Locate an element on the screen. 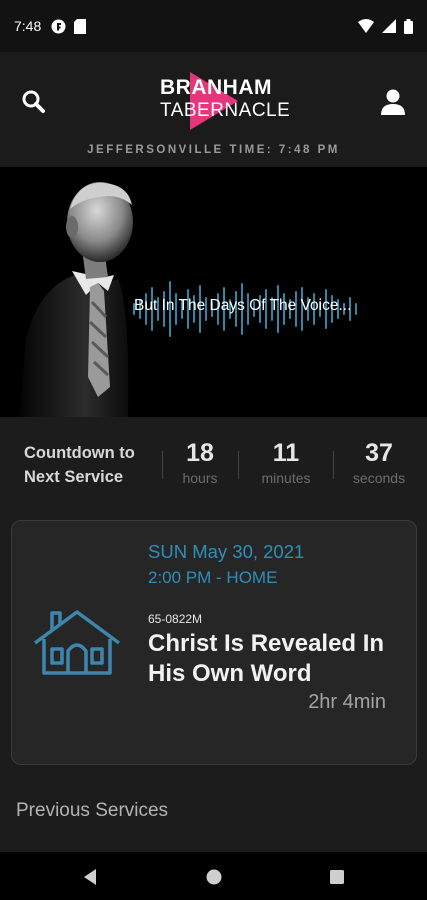  notification-f-icon is located at coordinates (58, 26).